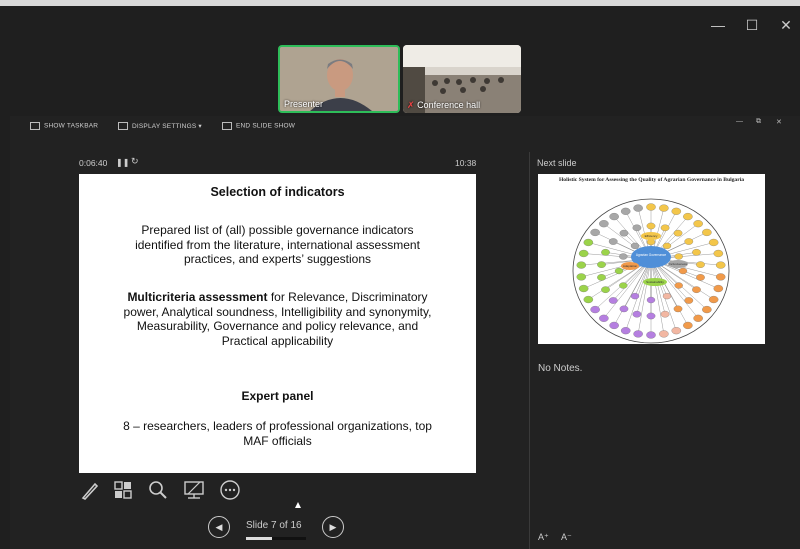 Image resolution: width=800 pixels, height=549 pixels. I want to click on end-slide-show-button: END SLIDE SHOW, so click(258, 126).